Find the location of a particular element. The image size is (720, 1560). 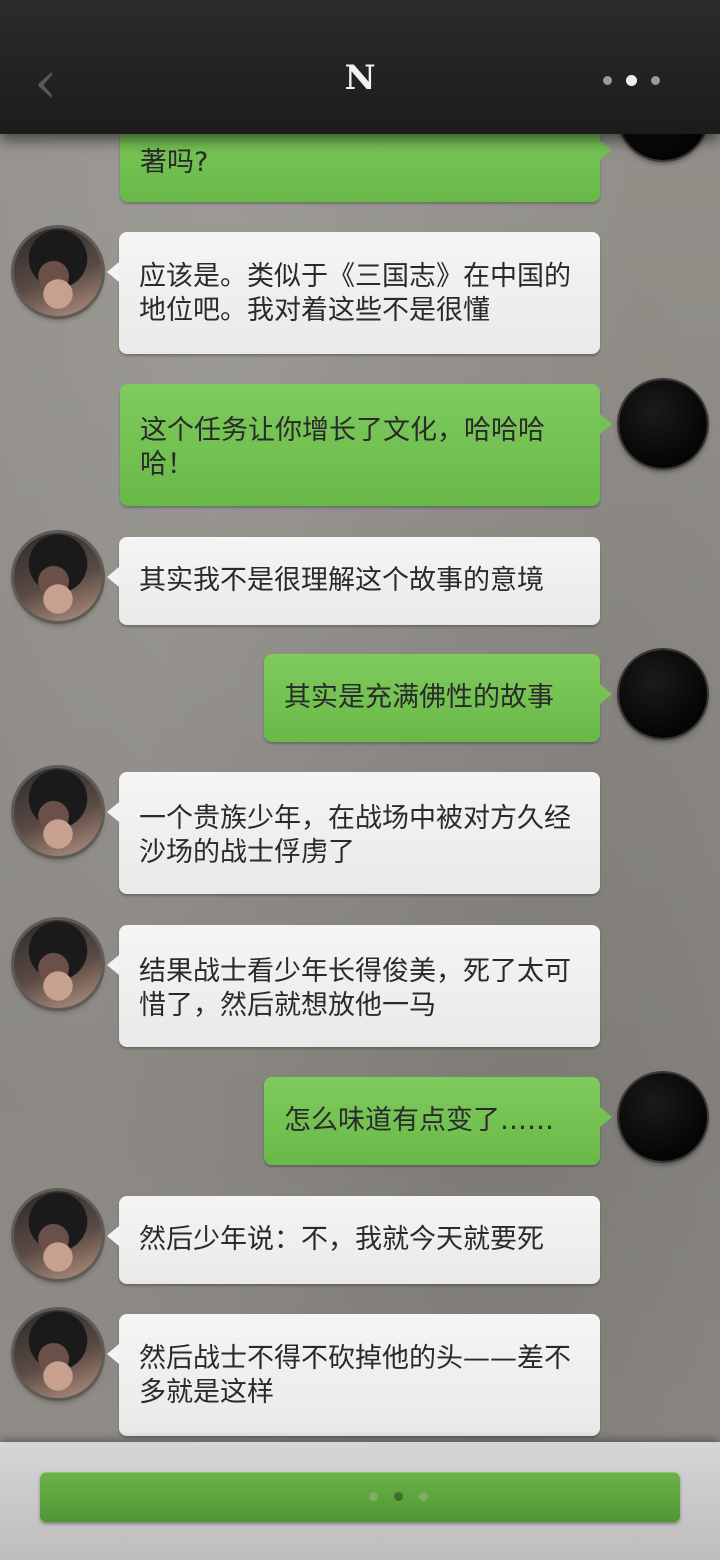

message-text: 结果战士看少年长得俊美，死了太可惜了，然后就想放他一马 is located at coordinates (355, 988).